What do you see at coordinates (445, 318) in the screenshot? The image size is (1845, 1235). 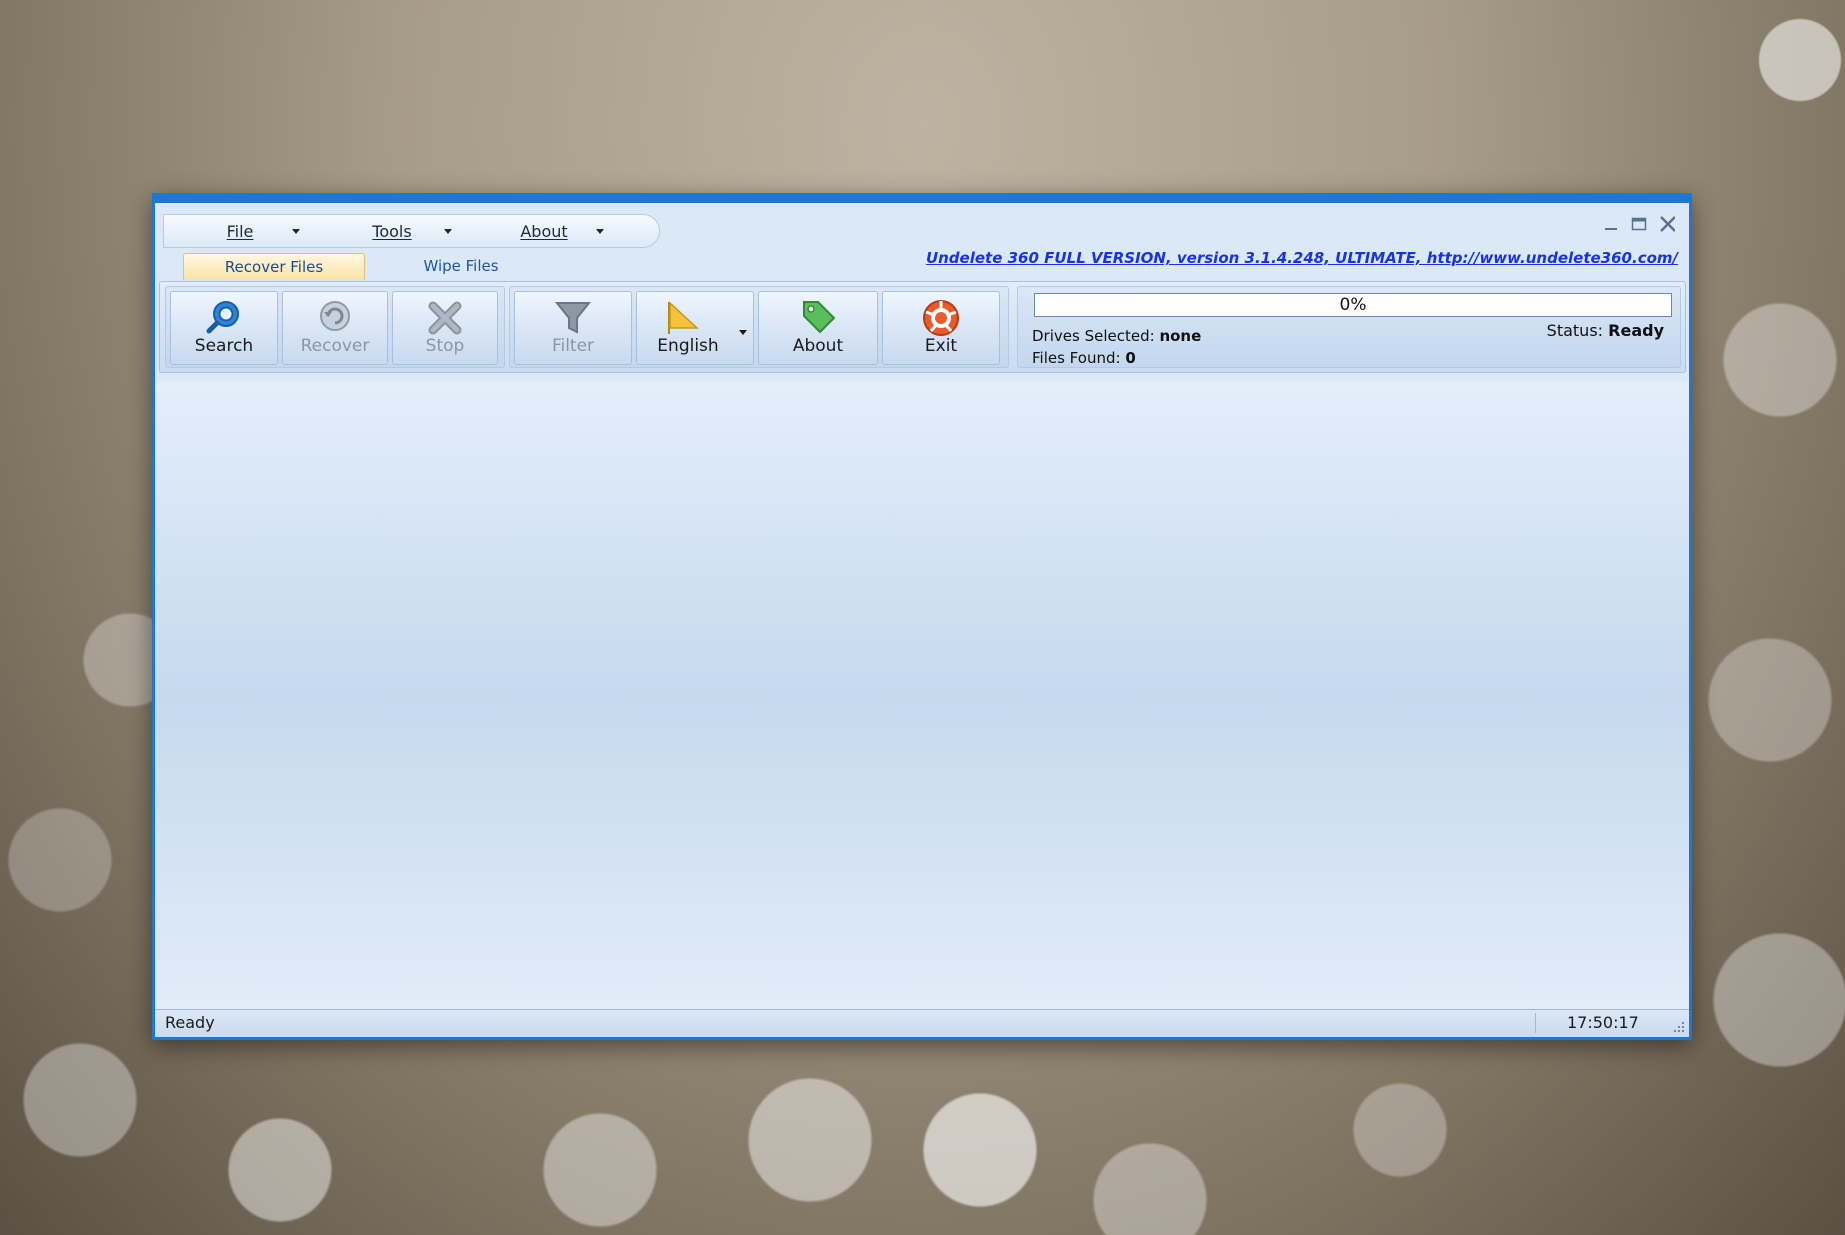 I see `stop-icon` at bounding box center [445, 318].